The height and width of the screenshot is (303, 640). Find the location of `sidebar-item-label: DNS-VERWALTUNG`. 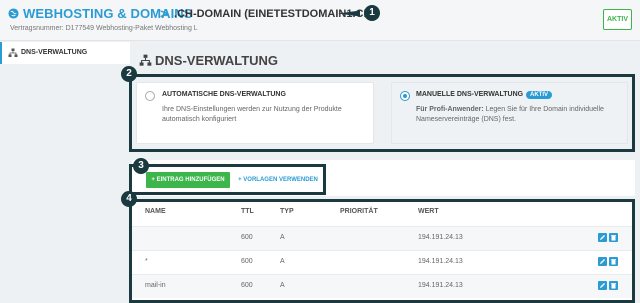

sidebar-item-label: DNS-VERWALTUNG is located at coordinates (54, 52).